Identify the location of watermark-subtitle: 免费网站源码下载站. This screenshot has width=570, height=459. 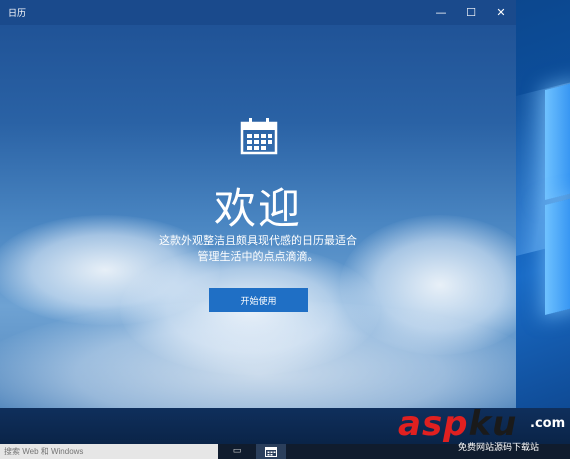
(499, 448).